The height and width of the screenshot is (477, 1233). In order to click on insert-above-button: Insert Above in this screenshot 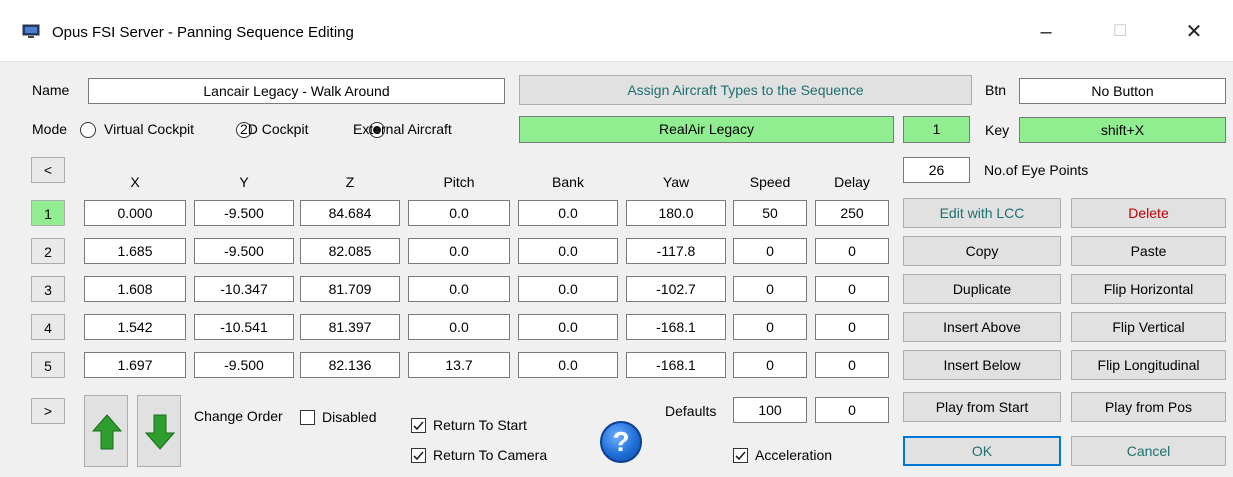, I will do `click(982, 327)`.